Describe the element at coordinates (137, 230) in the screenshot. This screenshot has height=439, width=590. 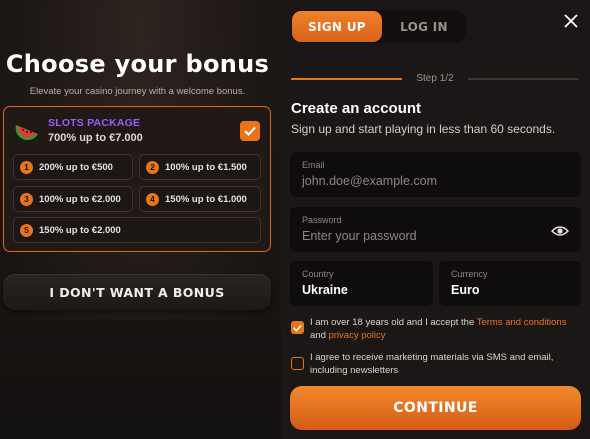
I see `offer-5: 5 150% up to €2.000` at that location.